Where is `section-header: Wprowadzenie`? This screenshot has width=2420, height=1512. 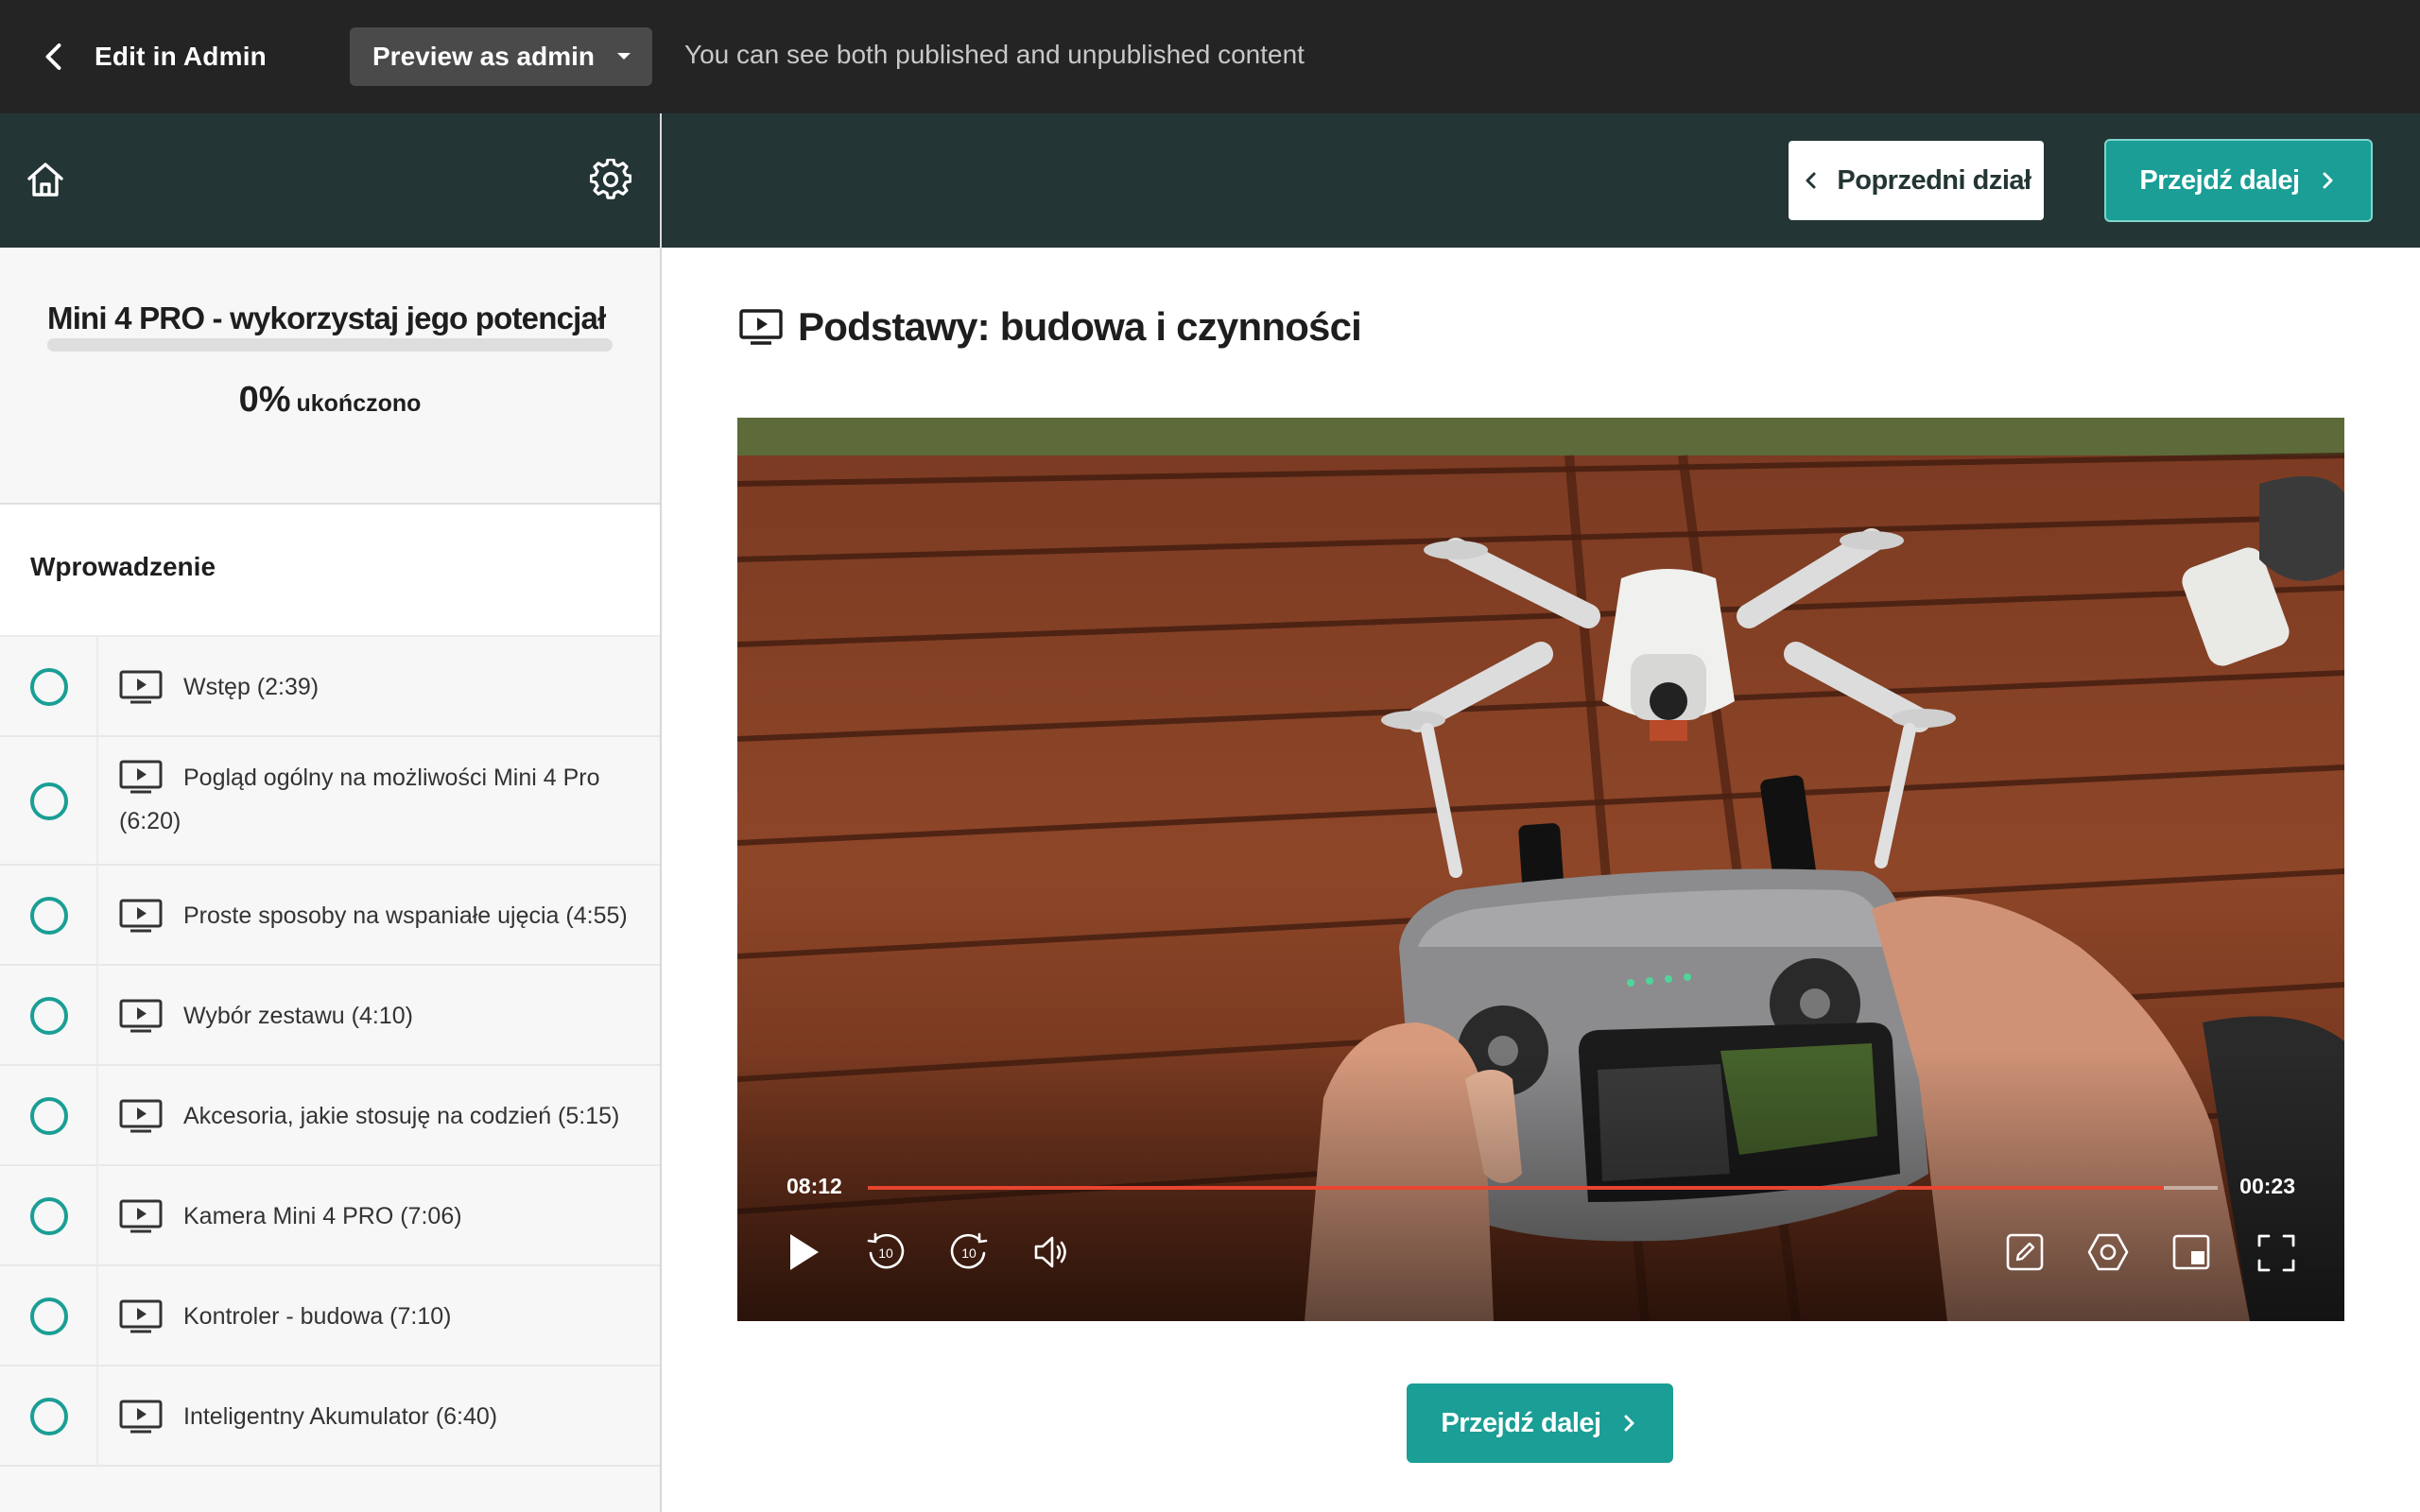
section-header: Wprowadzenie is located at coordinates (330, 571).